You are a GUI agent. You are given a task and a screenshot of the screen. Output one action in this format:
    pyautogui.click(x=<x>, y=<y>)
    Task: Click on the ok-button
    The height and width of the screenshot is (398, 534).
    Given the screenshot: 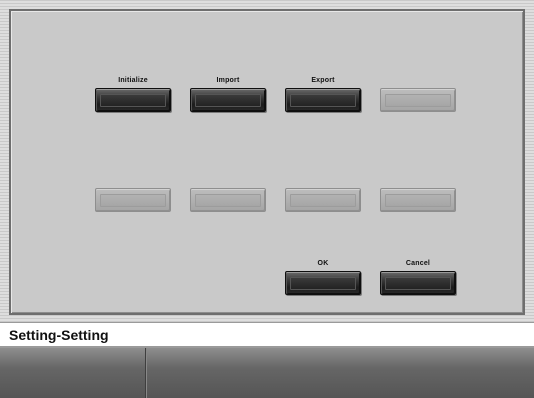 What is the action you would take?
    pyautogui.click(x=323, y=283)
    